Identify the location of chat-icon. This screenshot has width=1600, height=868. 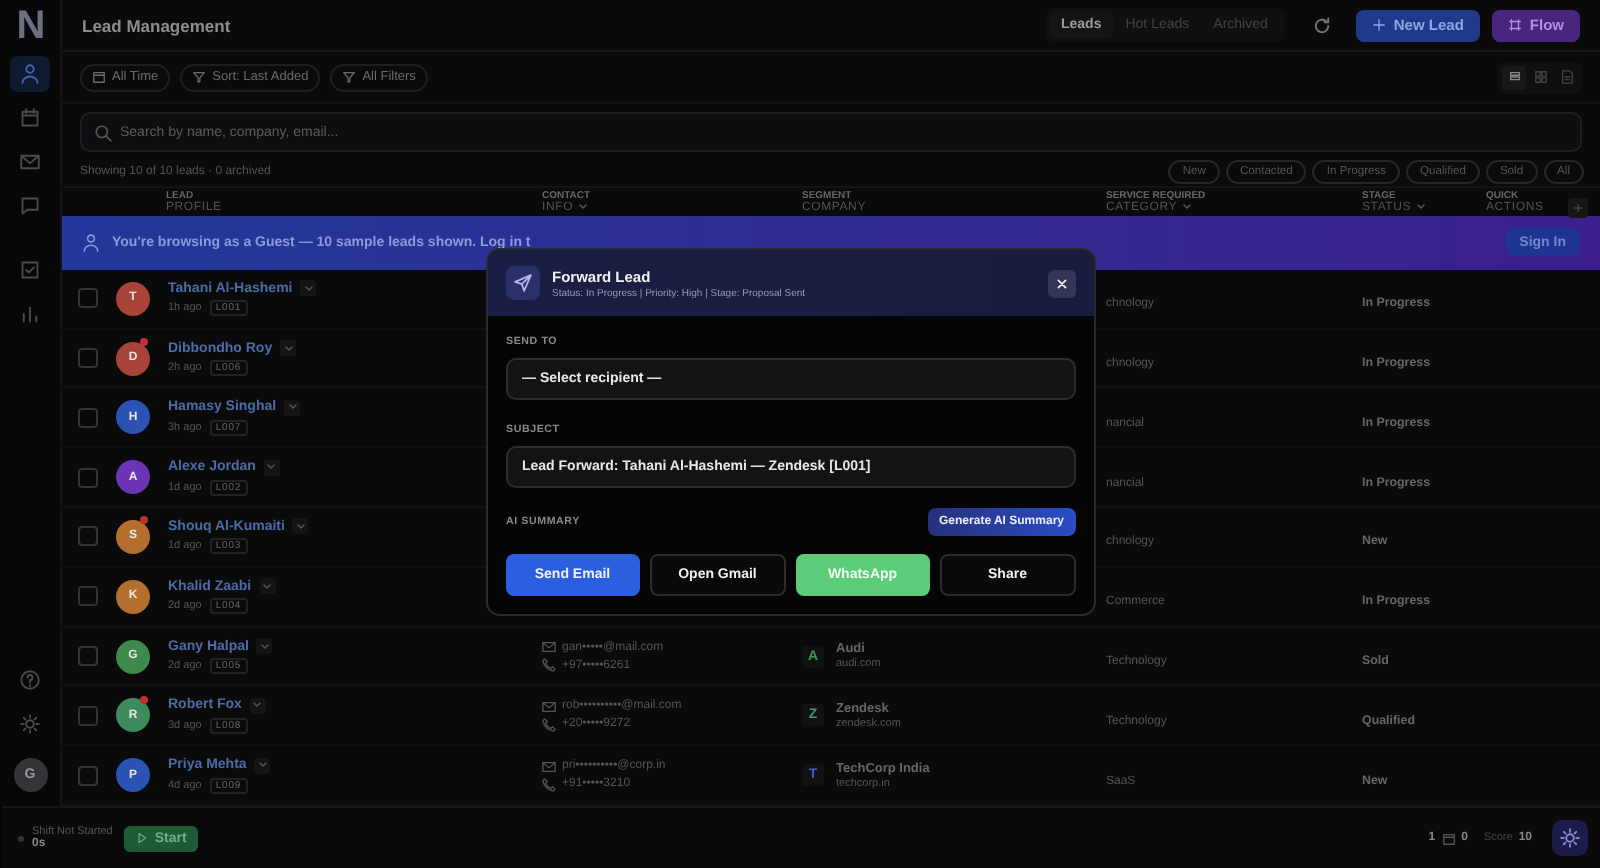
(30, 206).